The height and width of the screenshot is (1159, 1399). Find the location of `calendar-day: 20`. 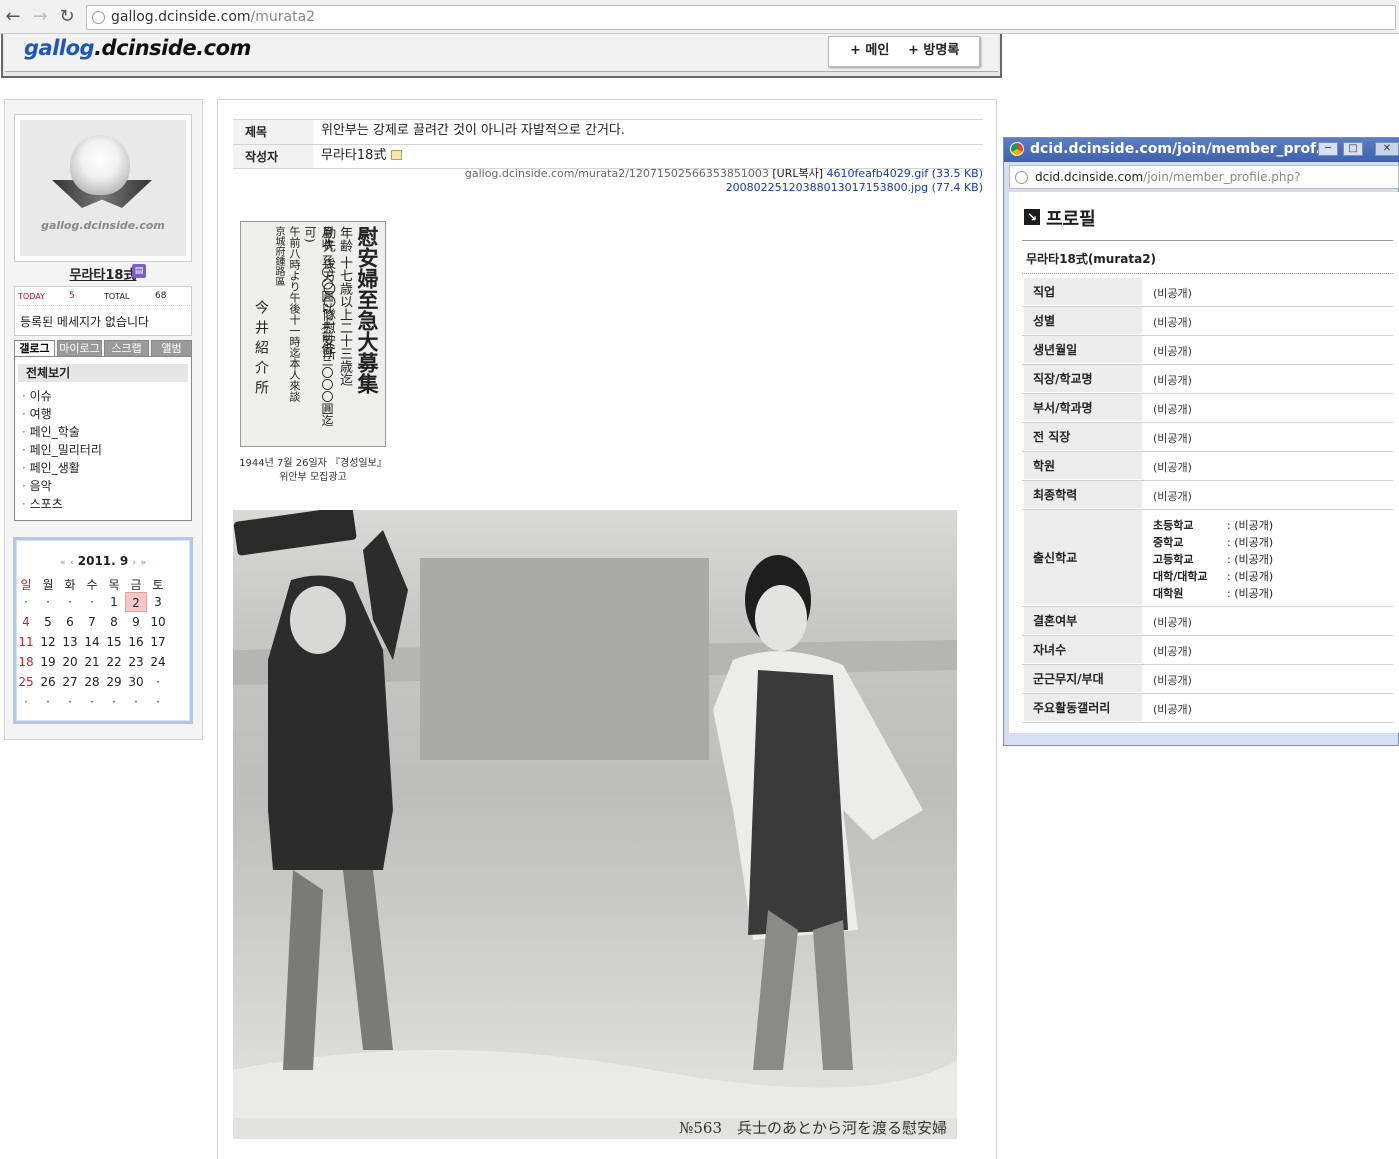

calendar-day: 20 is located at coordinates (70, 662).